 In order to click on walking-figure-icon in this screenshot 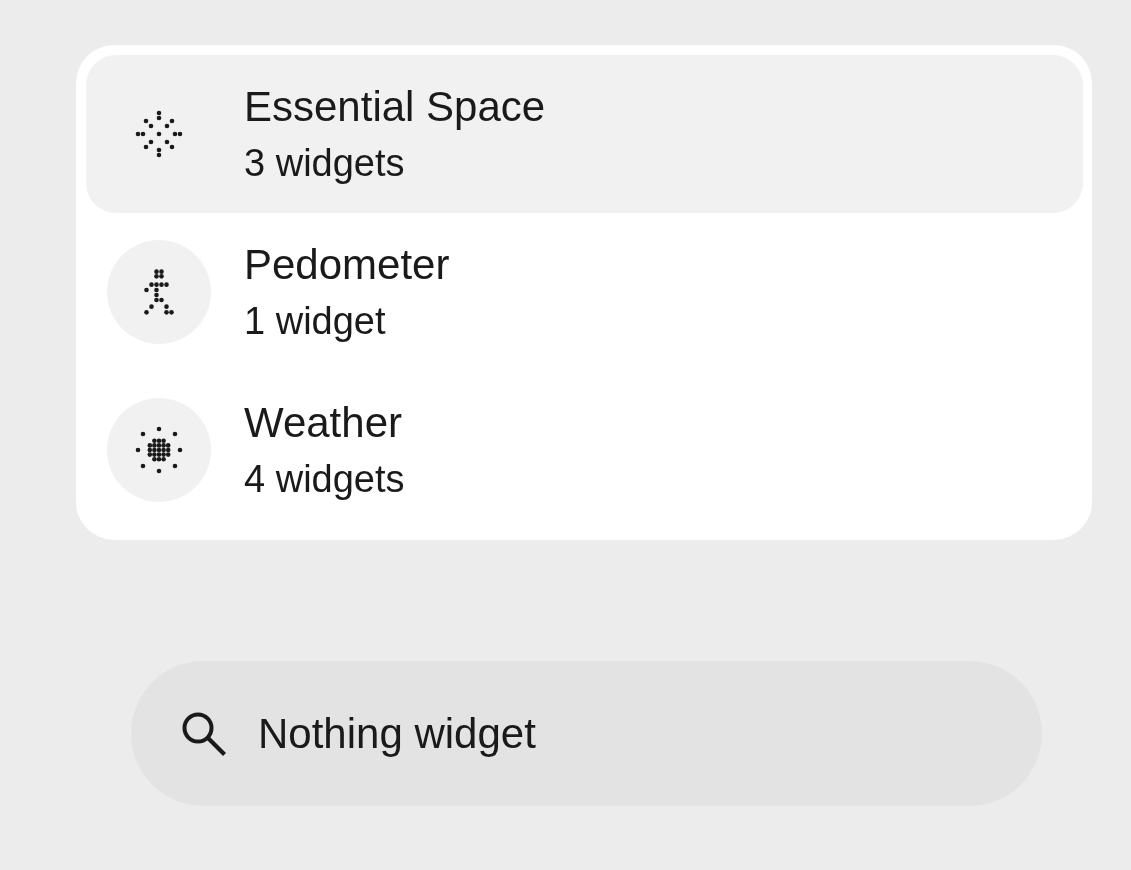, I will do `click(159, 292)`.